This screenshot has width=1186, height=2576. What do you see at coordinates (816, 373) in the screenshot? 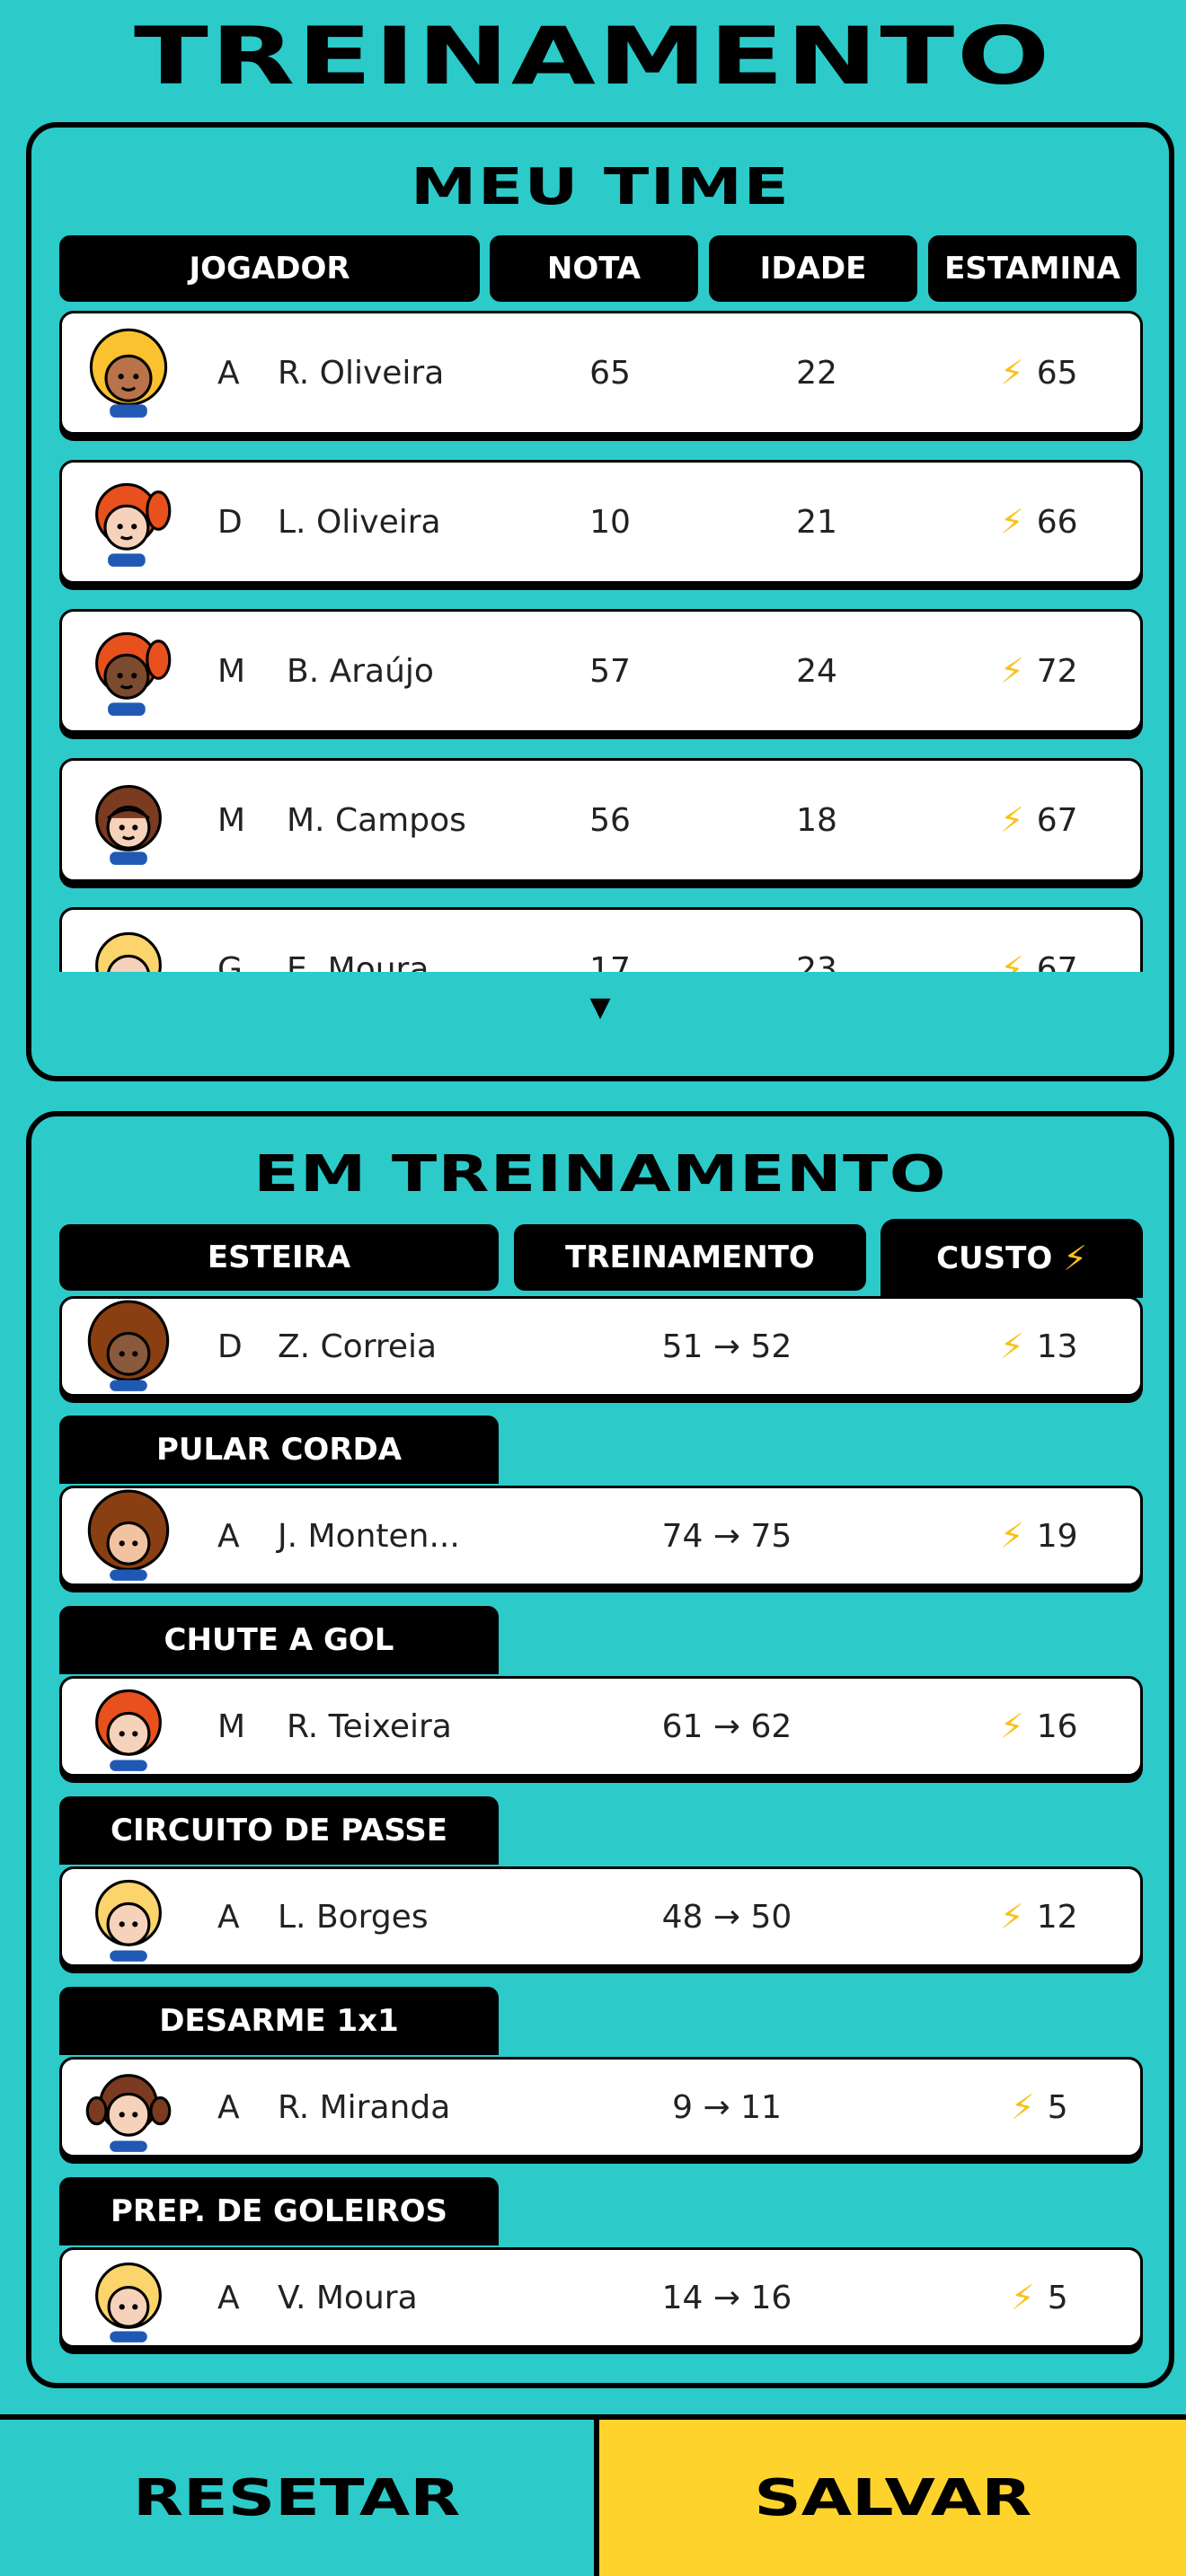
I see `player-age: 22` at bounding box center [816, 373].